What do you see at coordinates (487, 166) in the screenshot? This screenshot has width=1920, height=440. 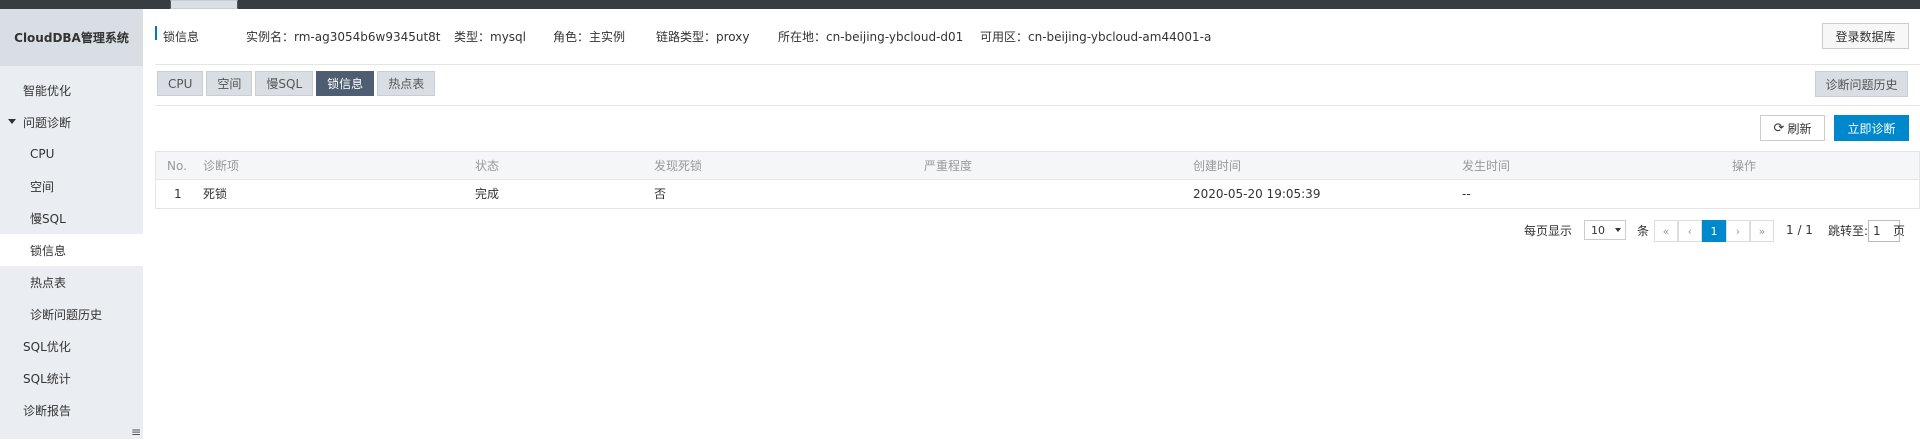 I see `column-header: 状态` at bounding box center [487, 166].